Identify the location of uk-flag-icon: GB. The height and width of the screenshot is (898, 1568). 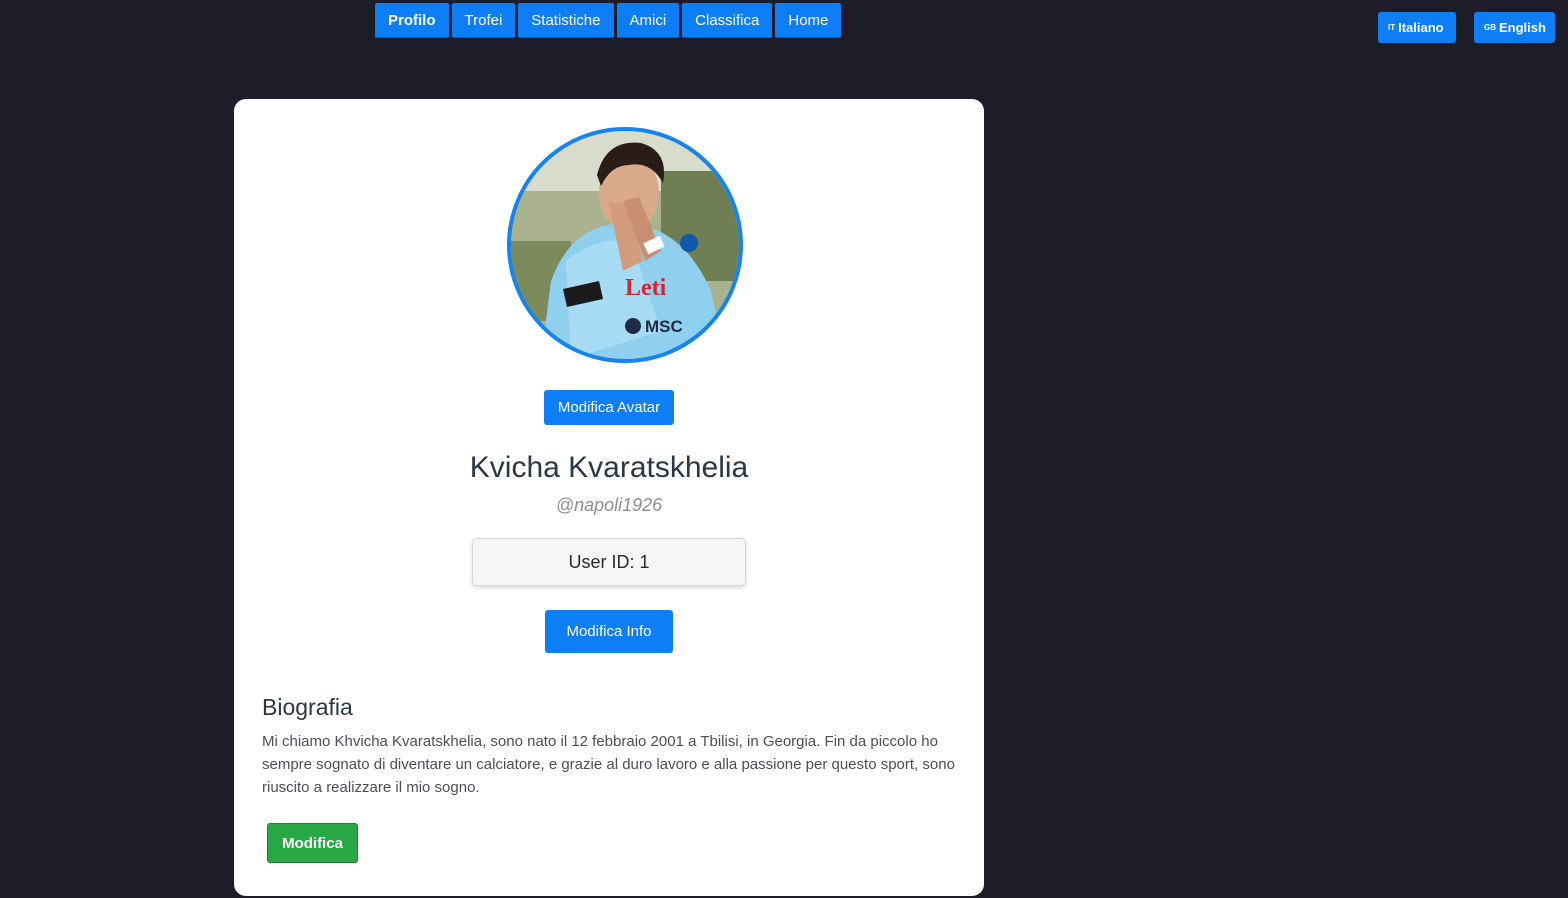
(1490, 27).